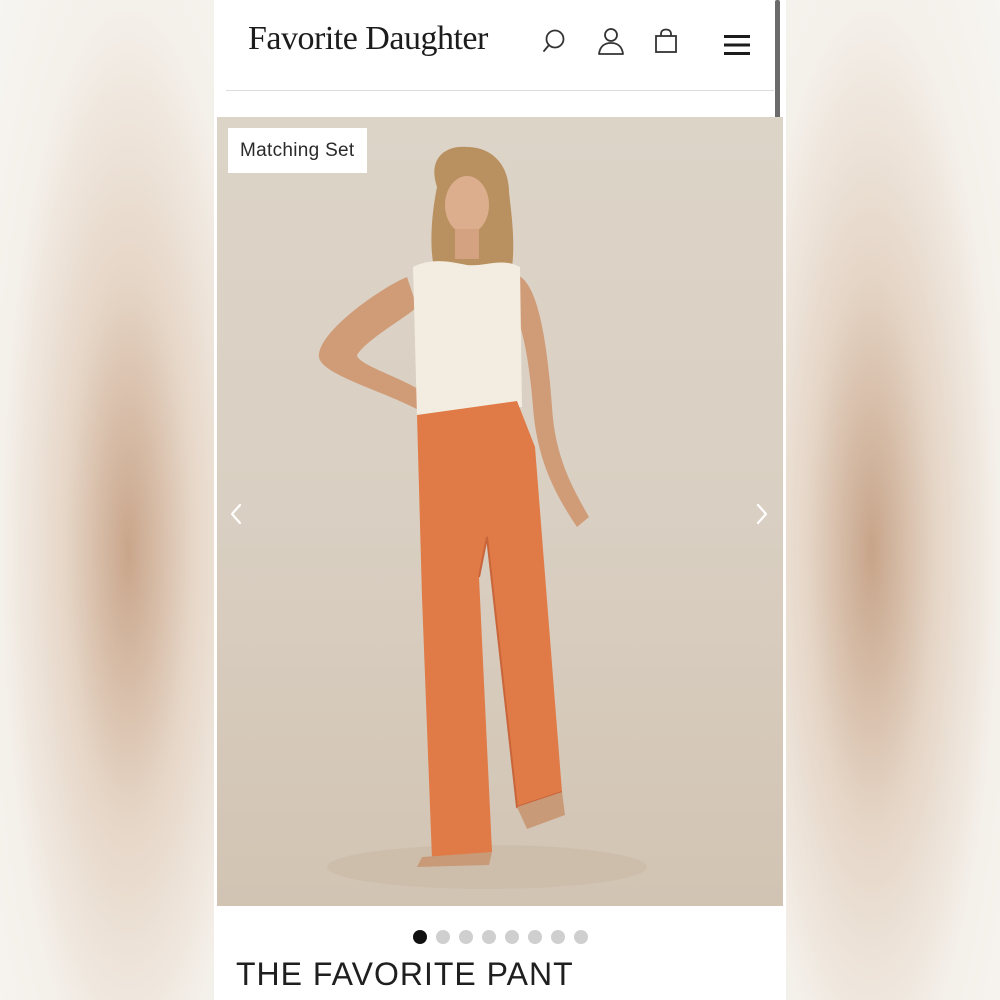 The width and height of the screenshot is (1000, 1000). What do you see at coordinates (500, 90) in the screenshot?
I see `header-divider` at bounding box center [500, 90].